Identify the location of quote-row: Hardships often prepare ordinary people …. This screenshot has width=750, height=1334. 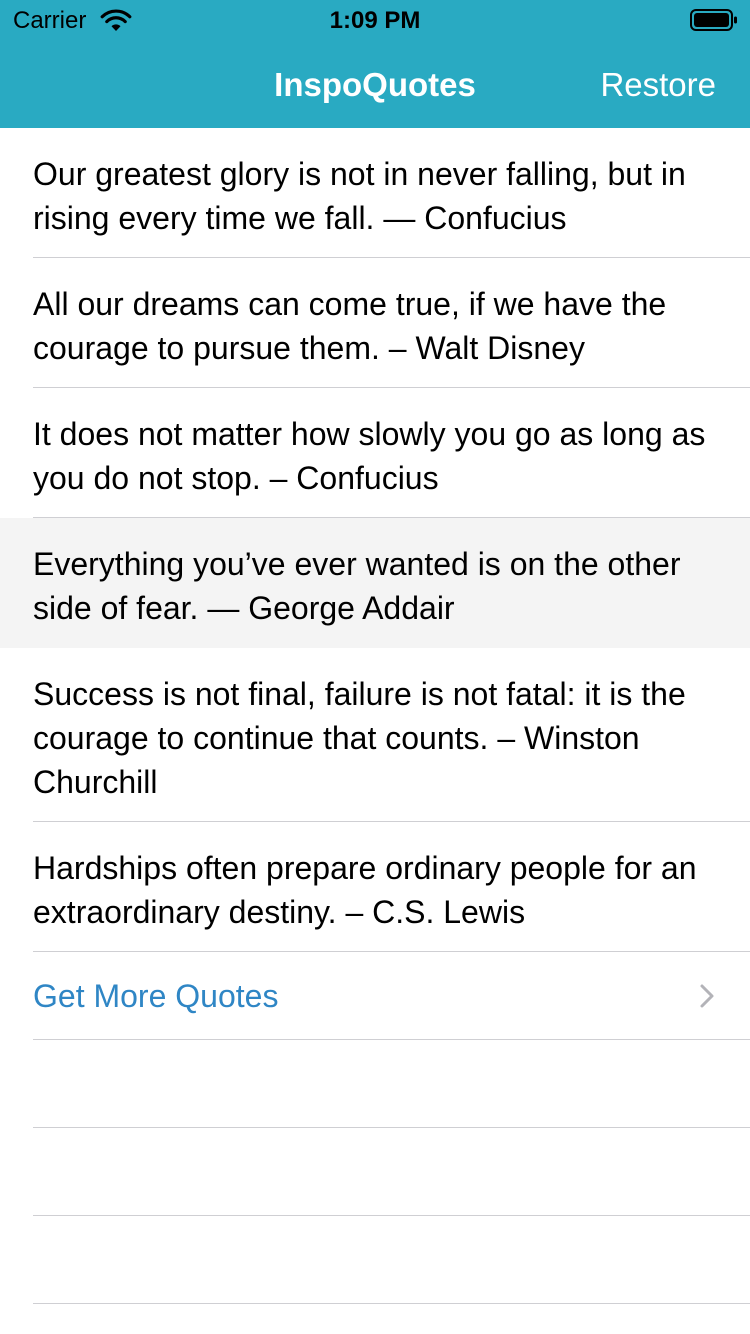
(375, 887).